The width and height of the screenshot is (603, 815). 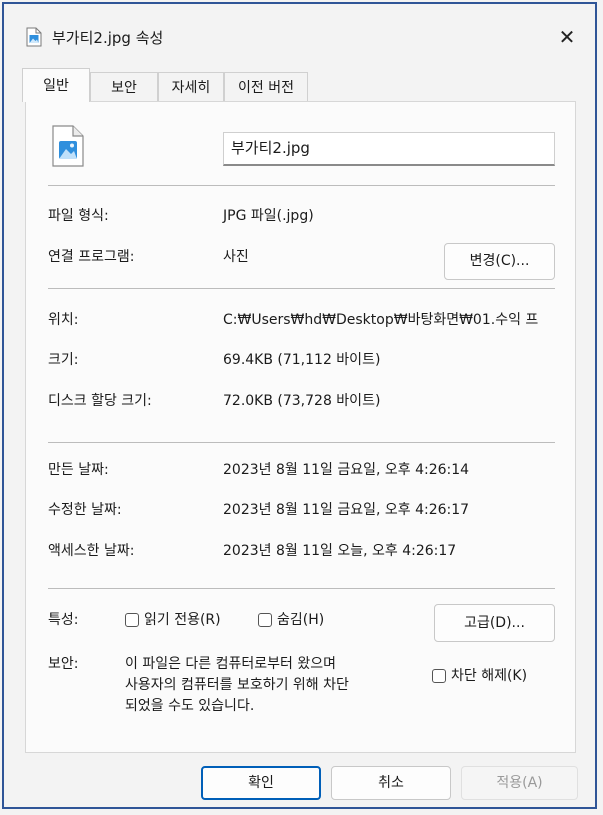 What do you see at coordinates (301, 620) in the screenshot?
I see `hidden-label: 숨김(H)` at bounding box center [301, 620].